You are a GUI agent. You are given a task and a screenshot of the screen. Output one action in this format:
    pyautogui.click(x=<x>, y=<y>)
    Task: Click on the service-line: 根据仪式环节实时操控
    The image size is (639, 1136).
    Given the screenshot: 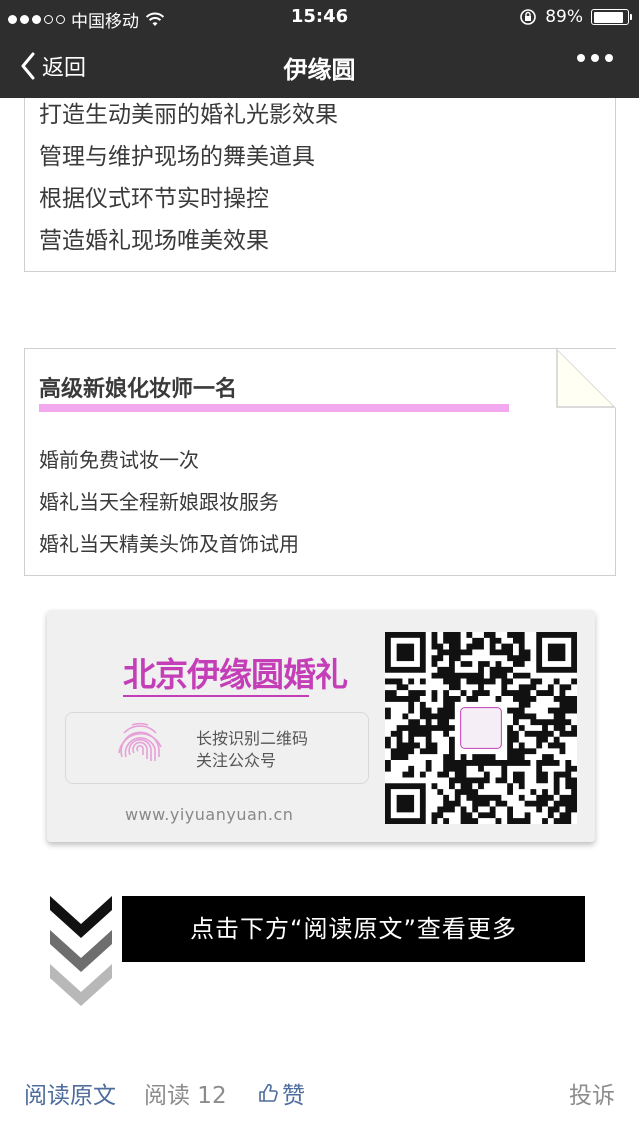 What is the action you would take?
    pyautogui.click(x=154, y=199)
    